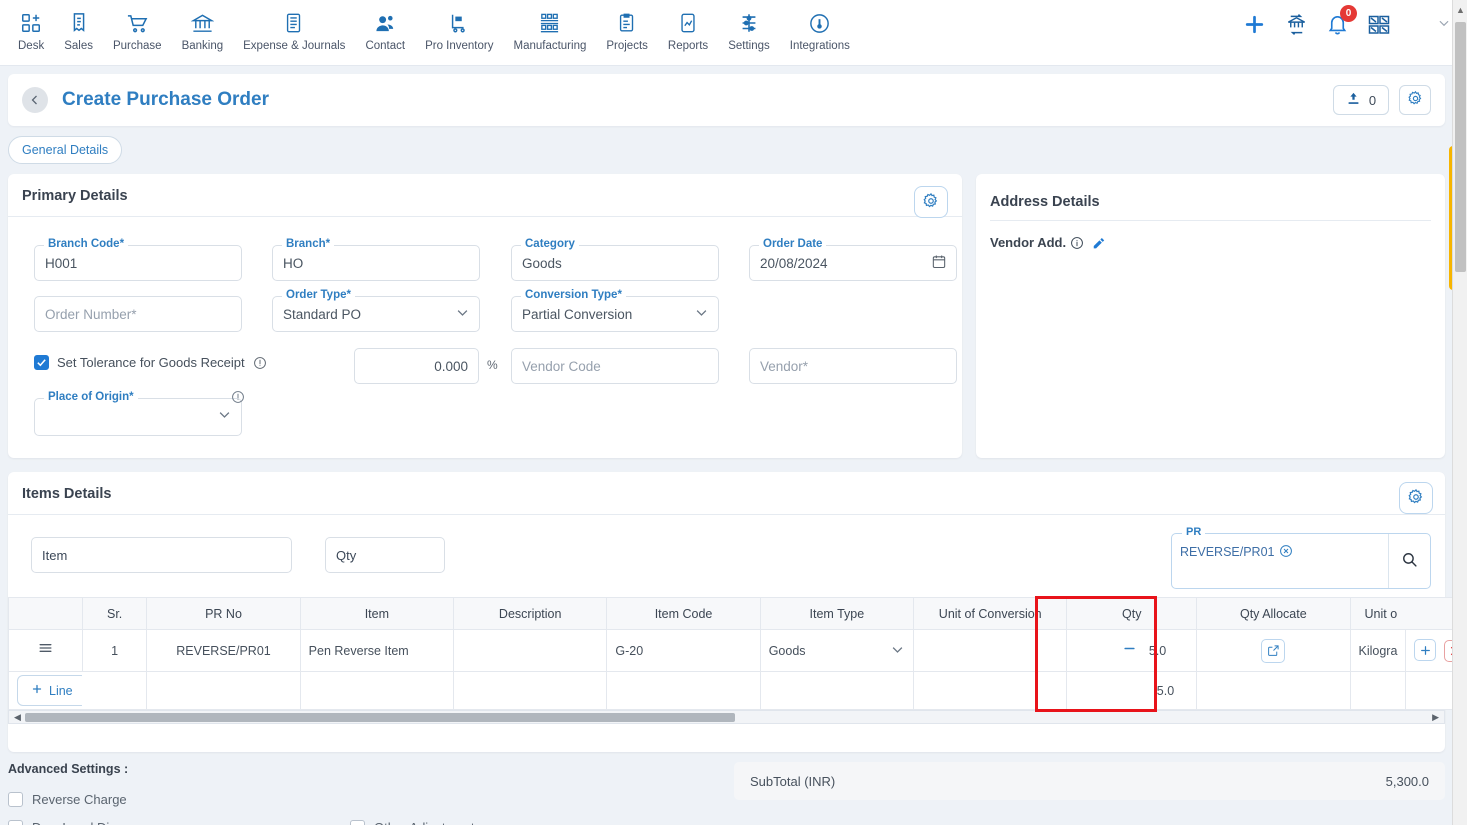 The width and height of the screenshot is (1467, 825). What do you see at coordinates (376, 310) in the screenshot?
I see `order-type-field: Order Type* Standard PO` at bounding box center [376, 310].